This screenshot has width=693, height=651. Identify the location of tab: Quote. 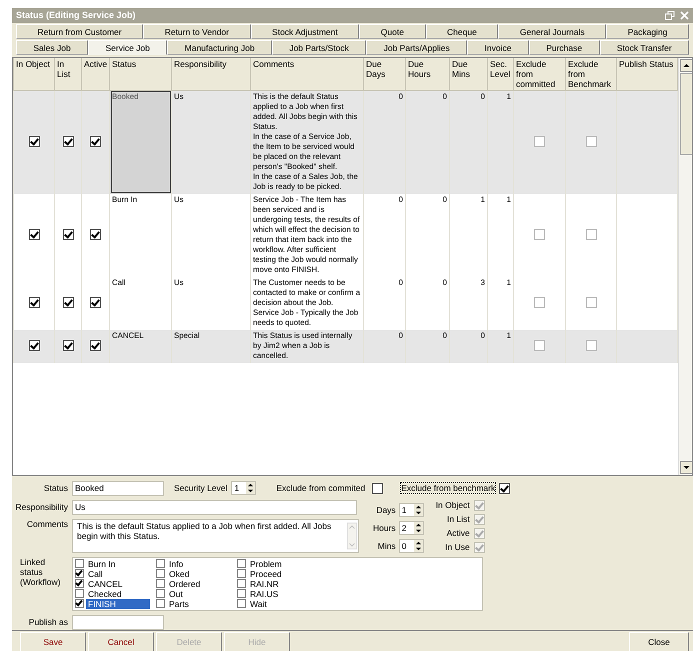
(392, 31).